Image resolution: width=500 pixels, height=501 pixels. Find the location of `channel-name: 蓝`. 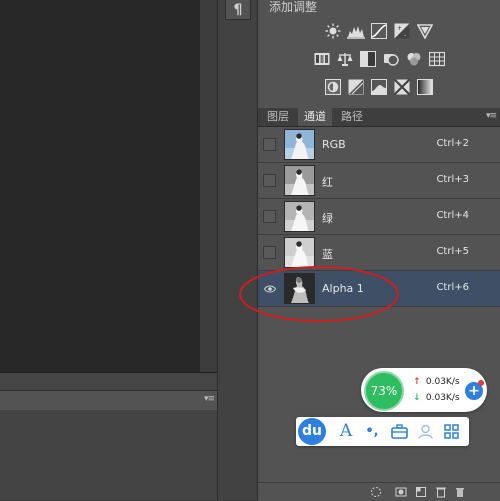

channel-name: 蓝 is located at coordinates (327, 254).